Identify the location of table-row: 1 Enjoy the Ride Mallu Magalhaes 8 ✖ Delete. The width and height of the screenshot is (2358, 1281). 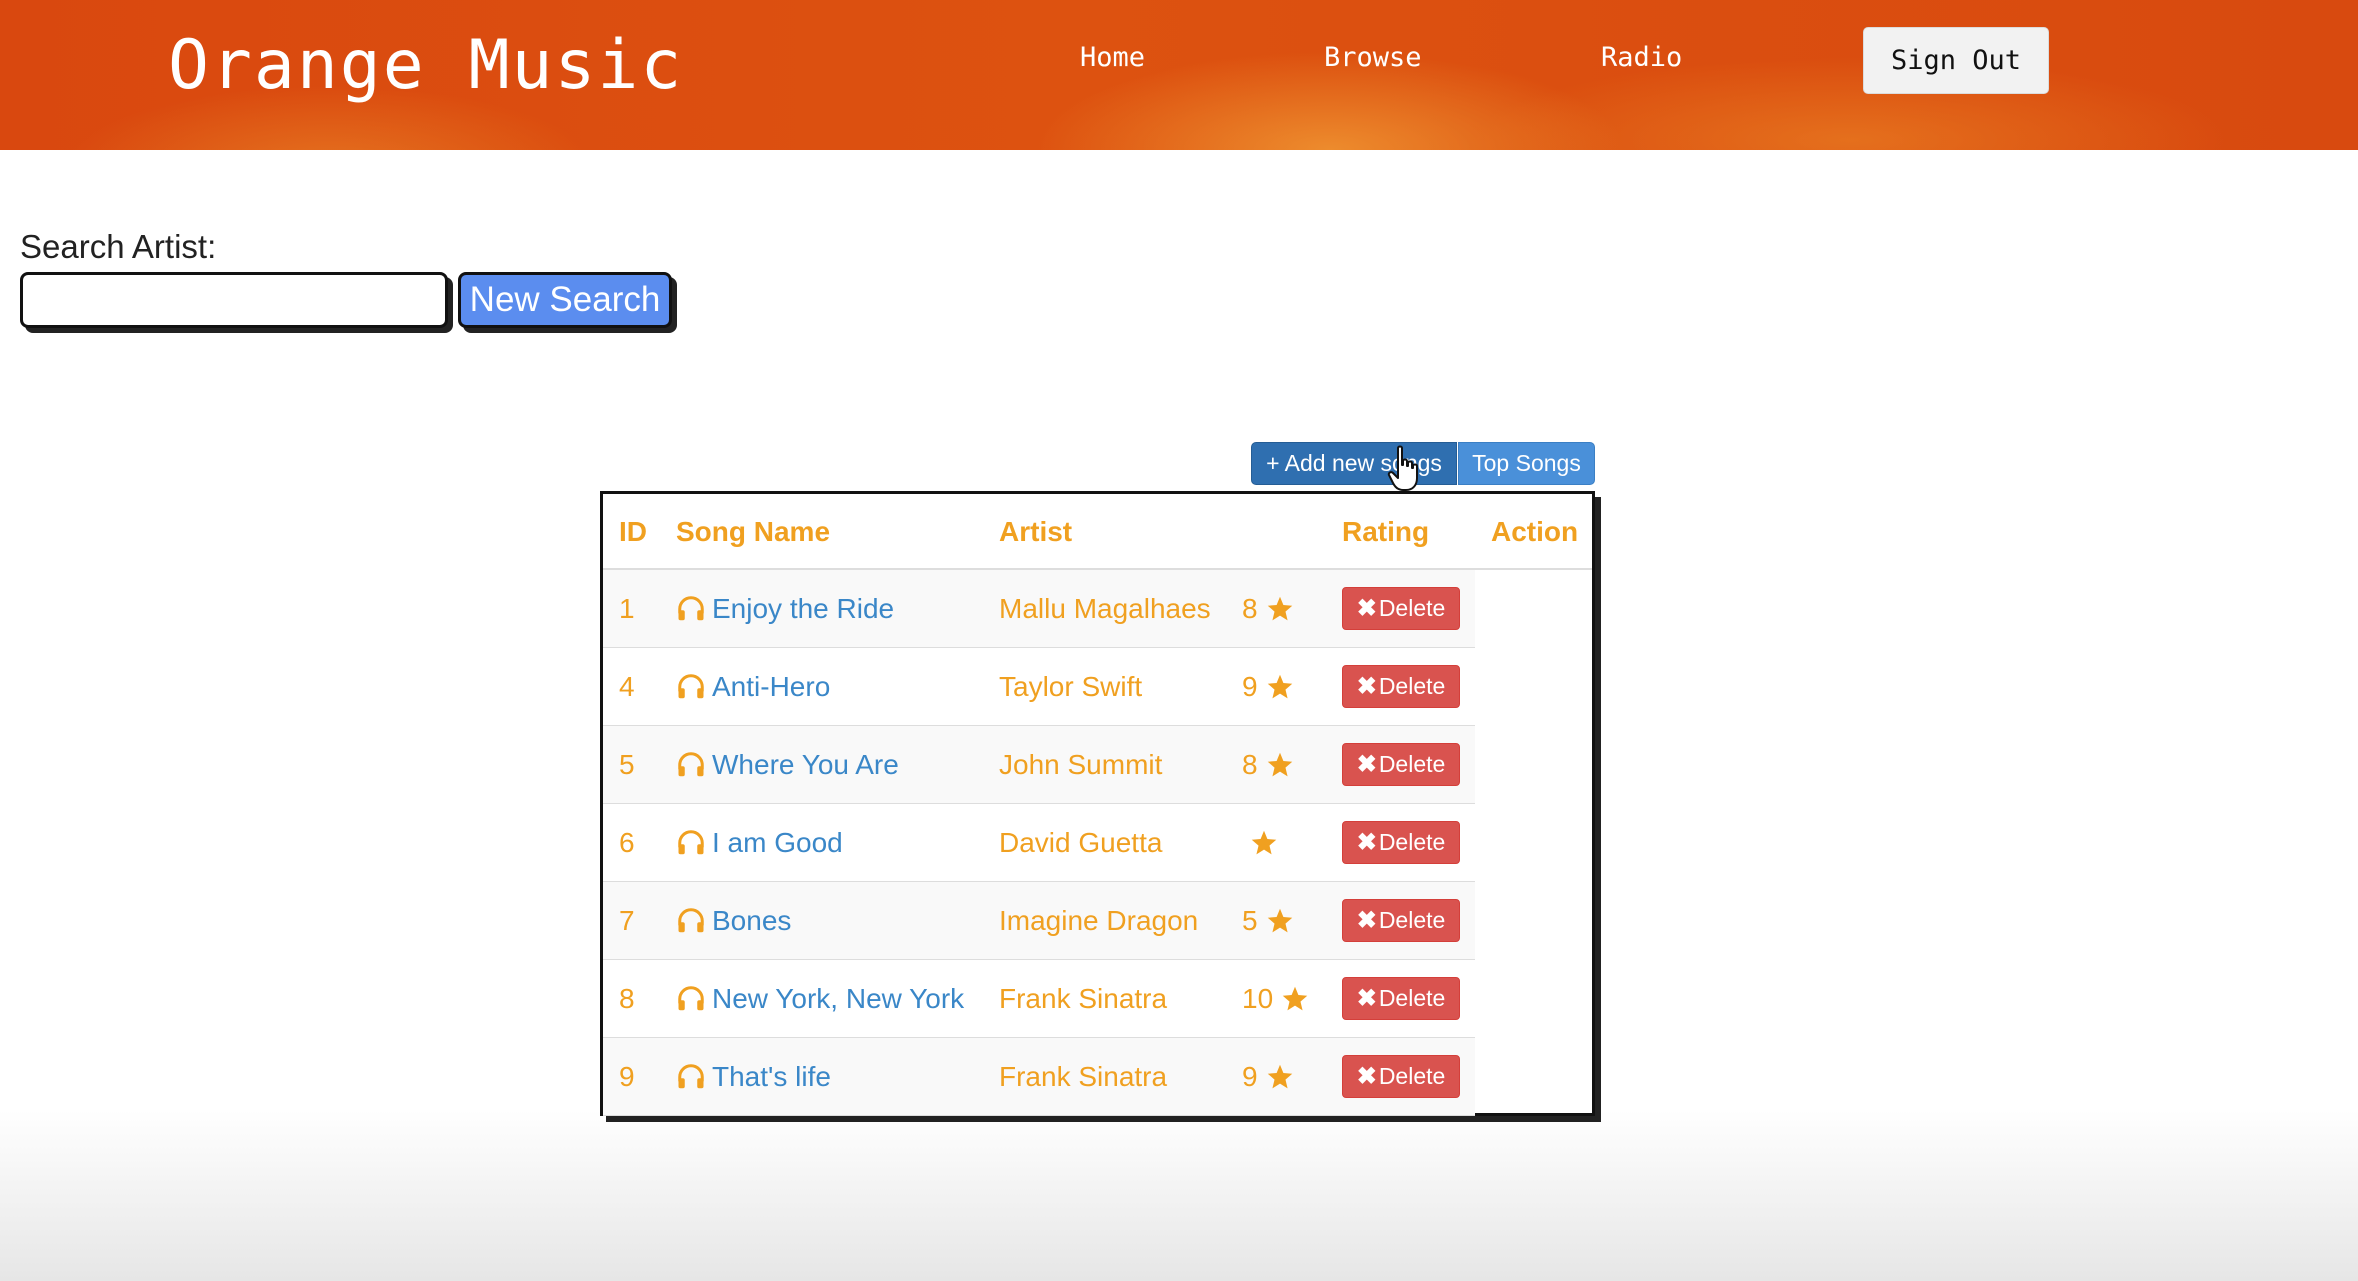
(1039, 609).